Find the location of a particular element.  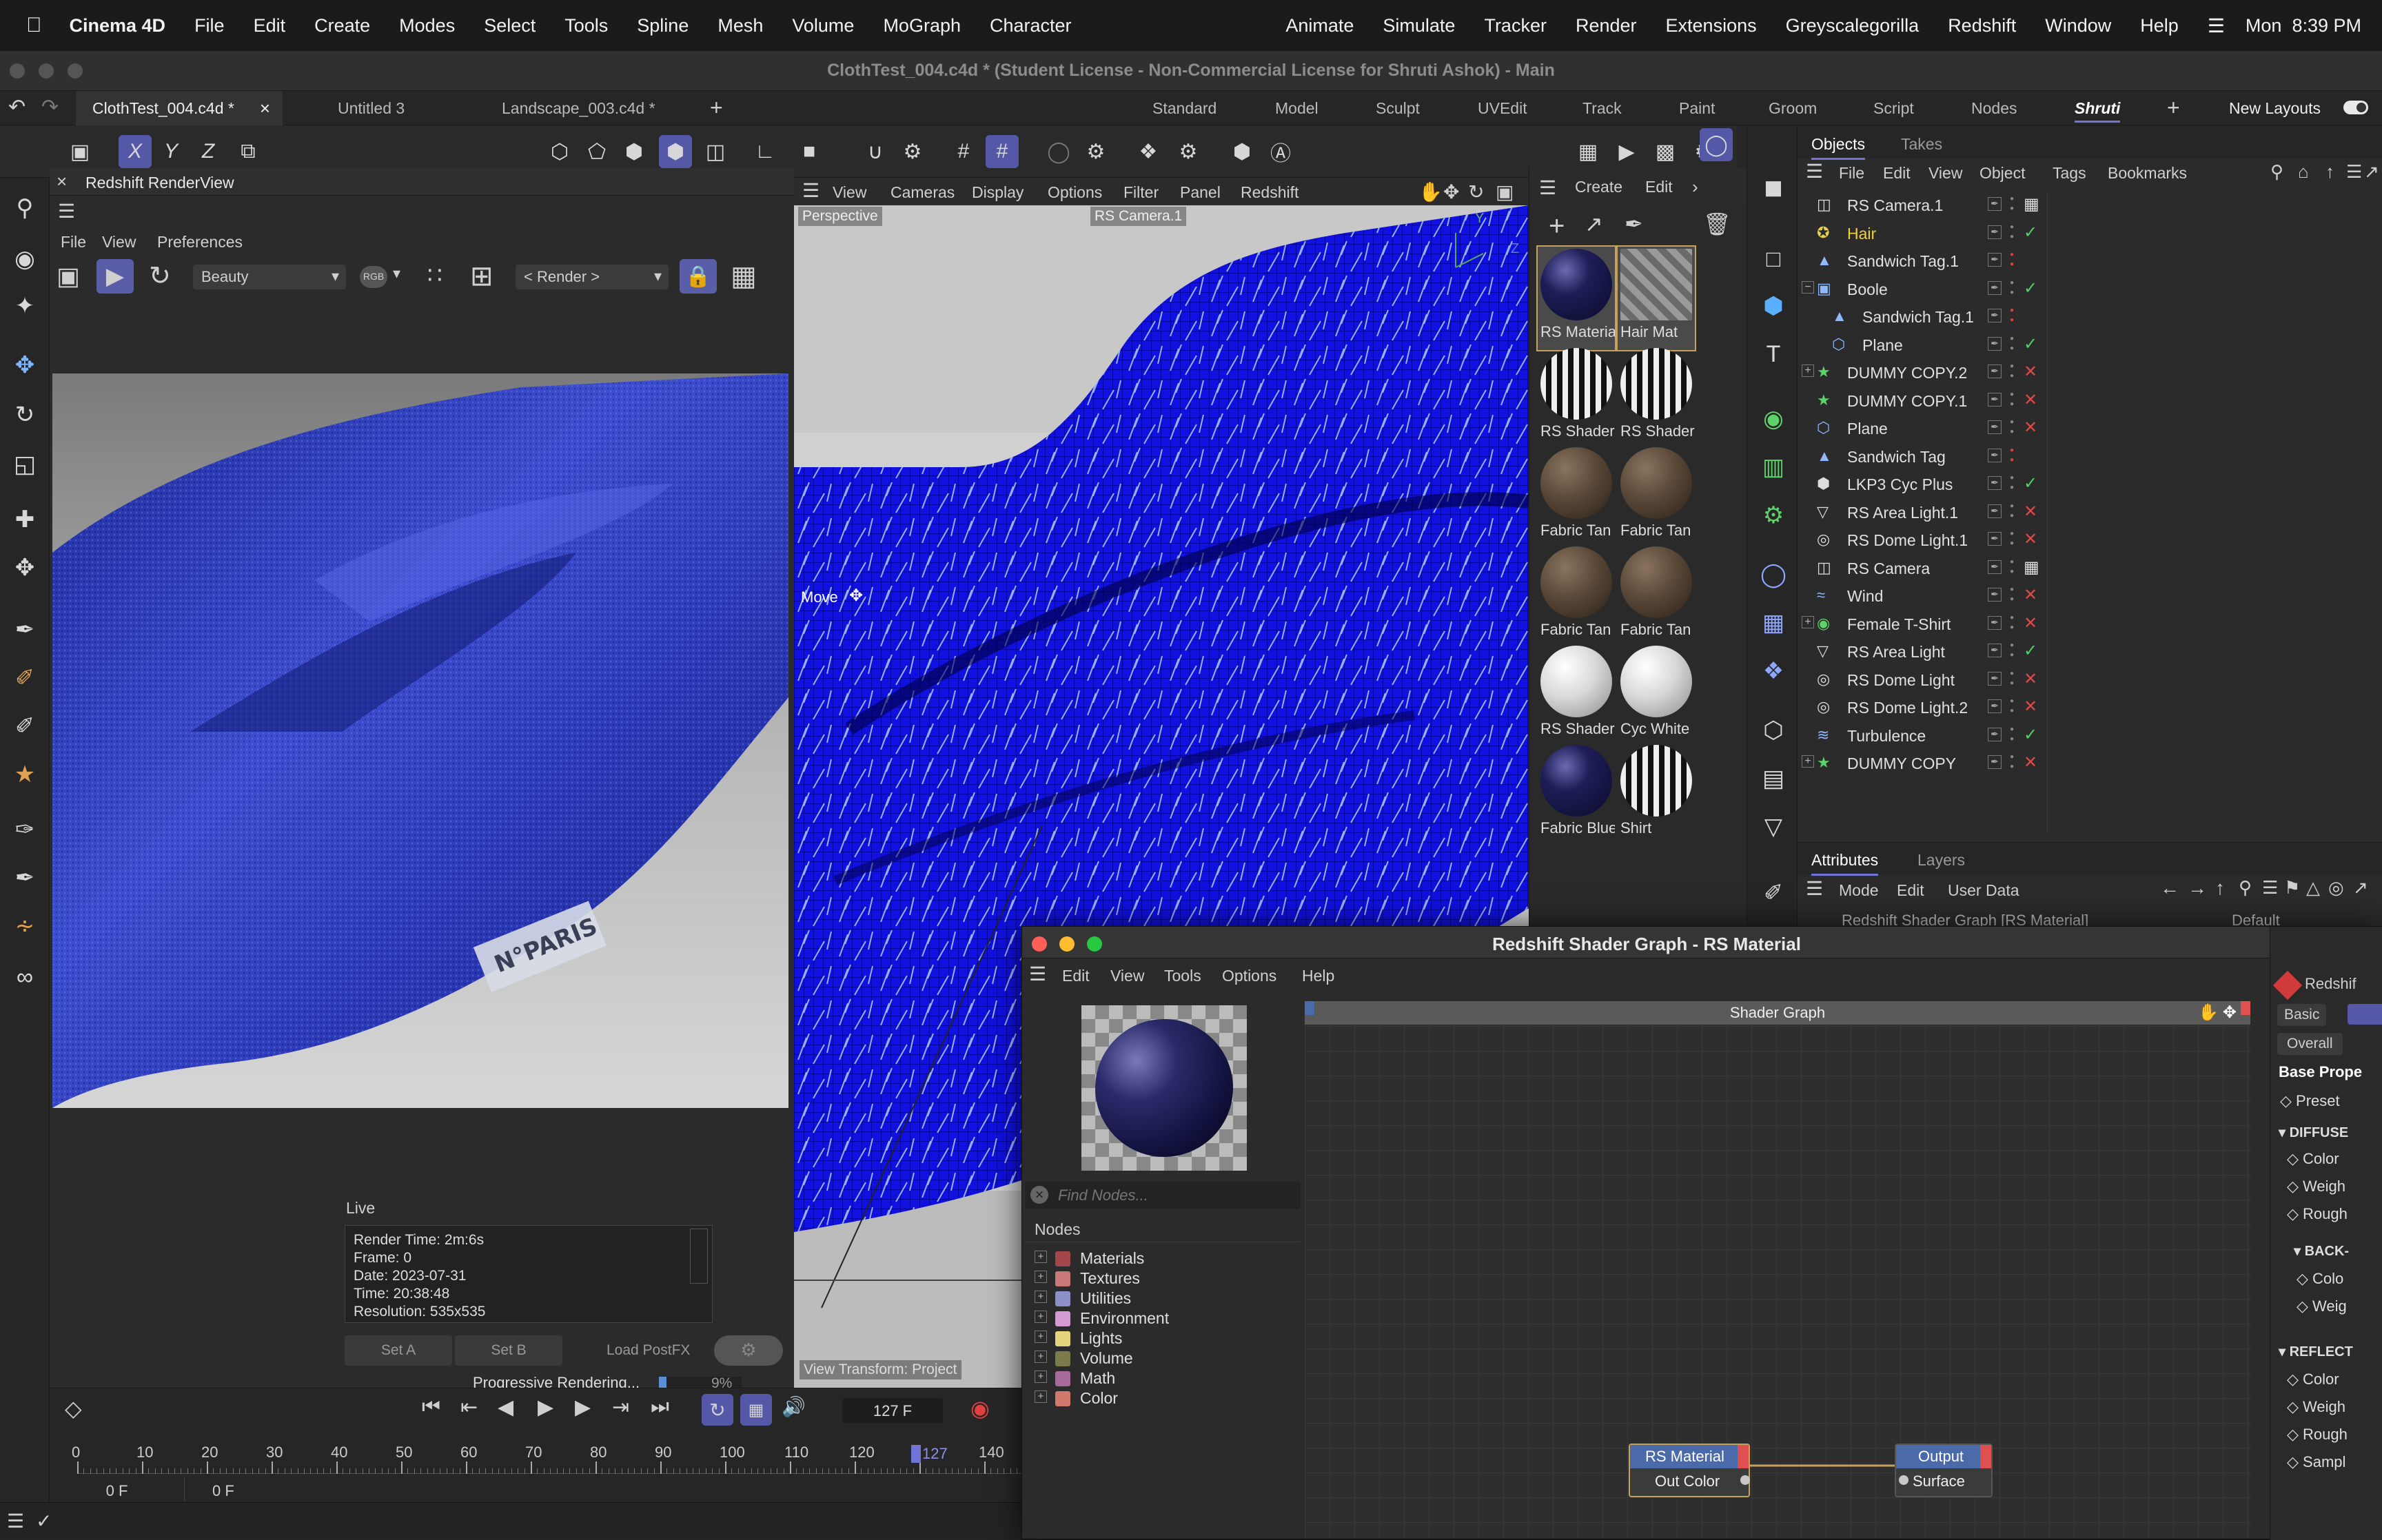

layout-tab-model: Model is located at coordinates (1297, 108).